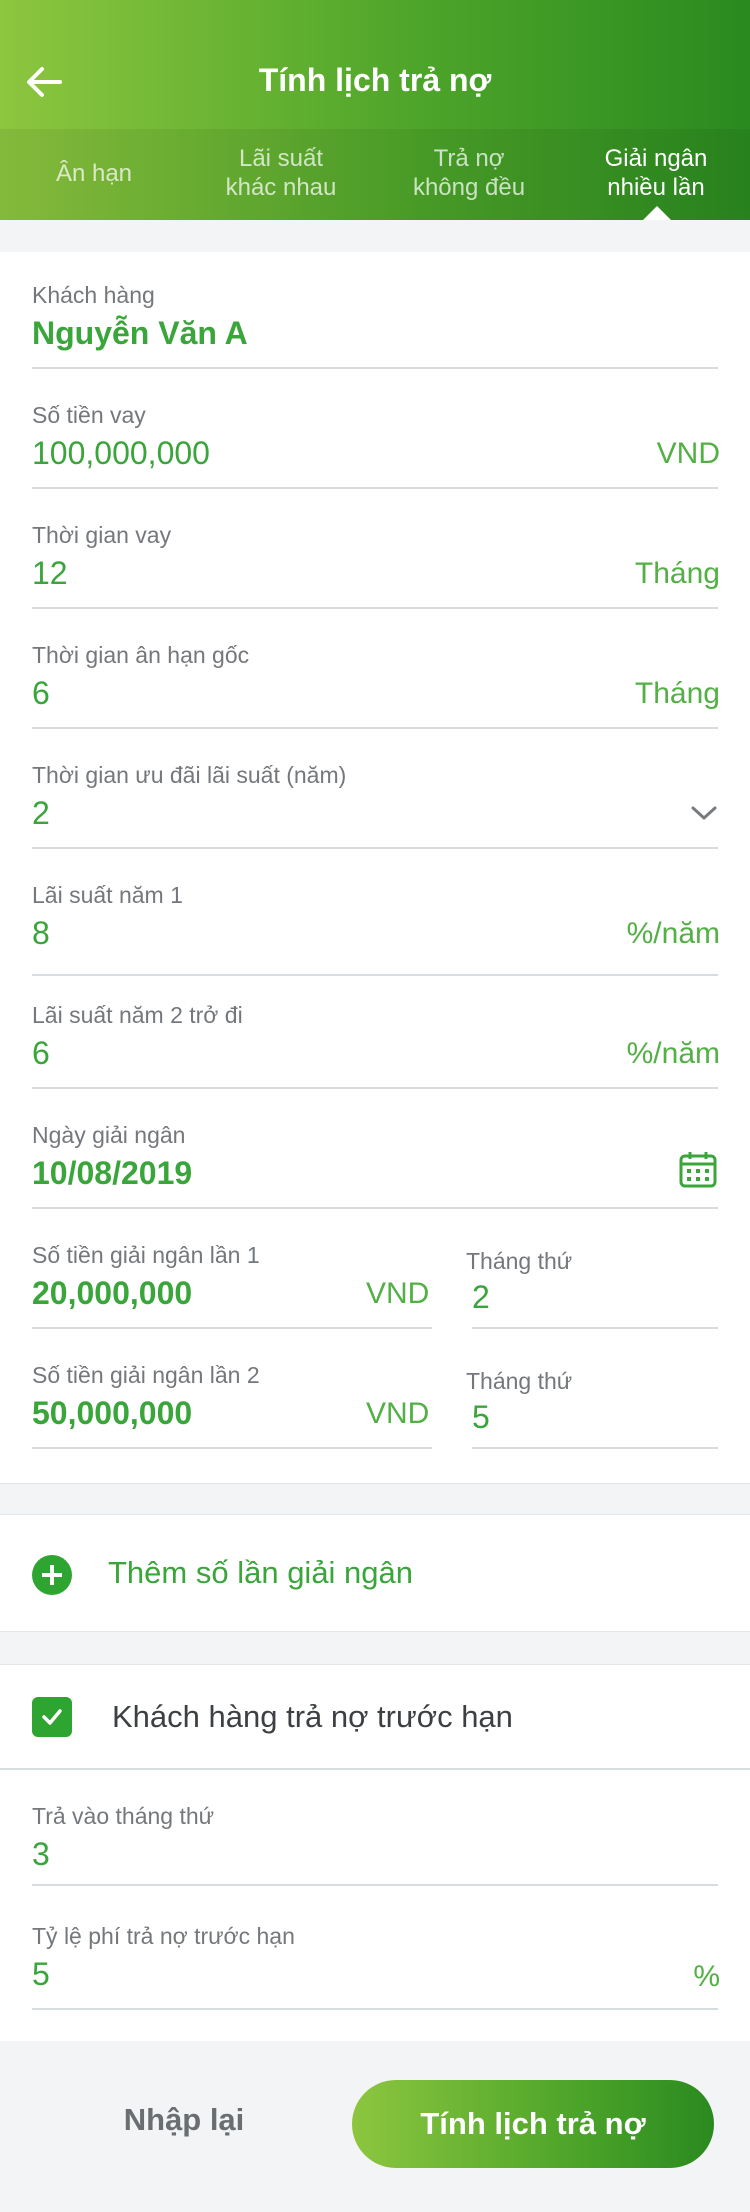 The image size is (750, 2212). Describe the element at coordinates (163, 1958) in the screenshot. I see `prepay-fee-field: Tỷ lệ phí trả nợ trước hạn 5` at that location.